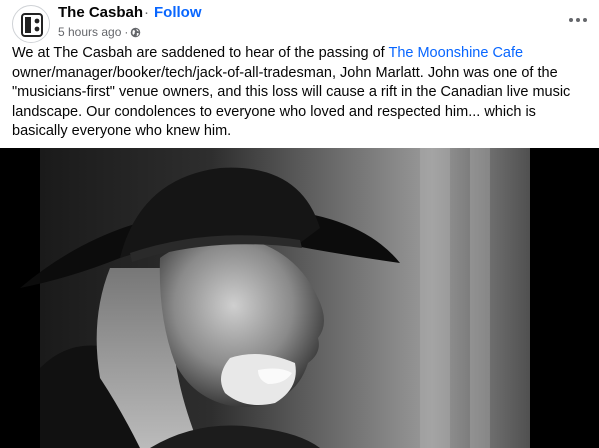 The image size is (599, 448). I want to click on moonshine-cafe-link: The Moonshine Cafe, so click(455, 53).